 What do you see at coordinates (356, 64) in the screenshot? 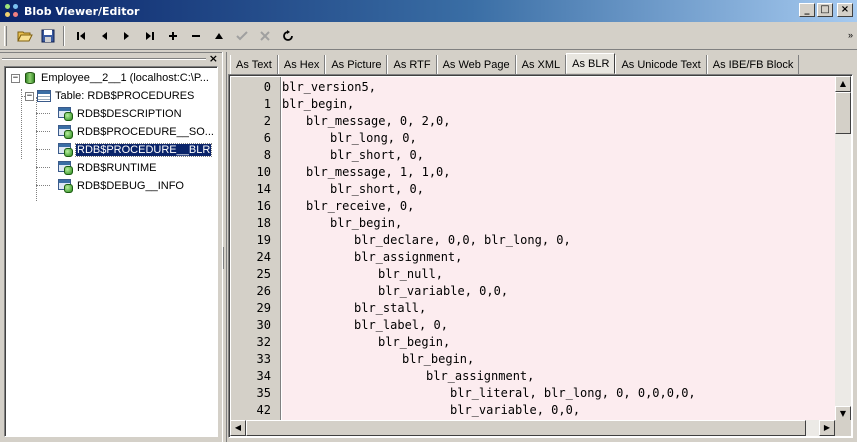
I see `tab-as-picture: As Picture` at bounding box center [356, 64].